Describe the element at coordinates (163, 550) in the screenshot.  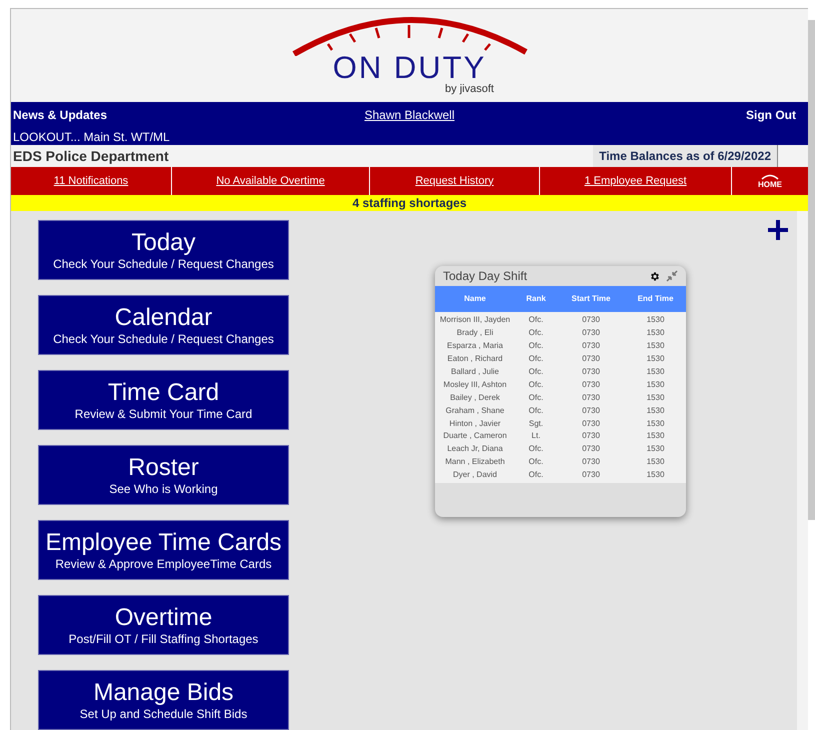
I see `menu-tile: Employee Time Cards Review & Approve EmployeeTime Cards` at that location.